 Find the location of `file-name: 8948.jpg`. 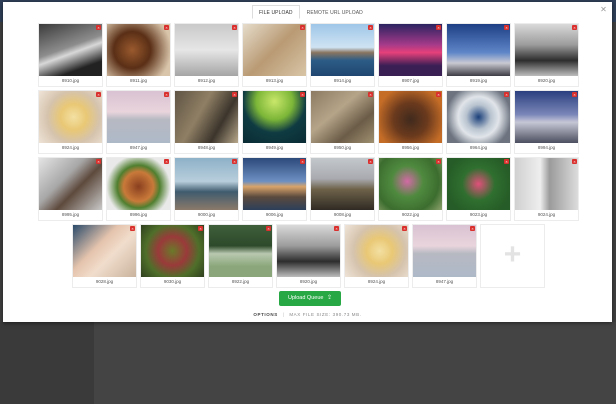

file-name: 8948.jpg is located at coordinates (206, 147).